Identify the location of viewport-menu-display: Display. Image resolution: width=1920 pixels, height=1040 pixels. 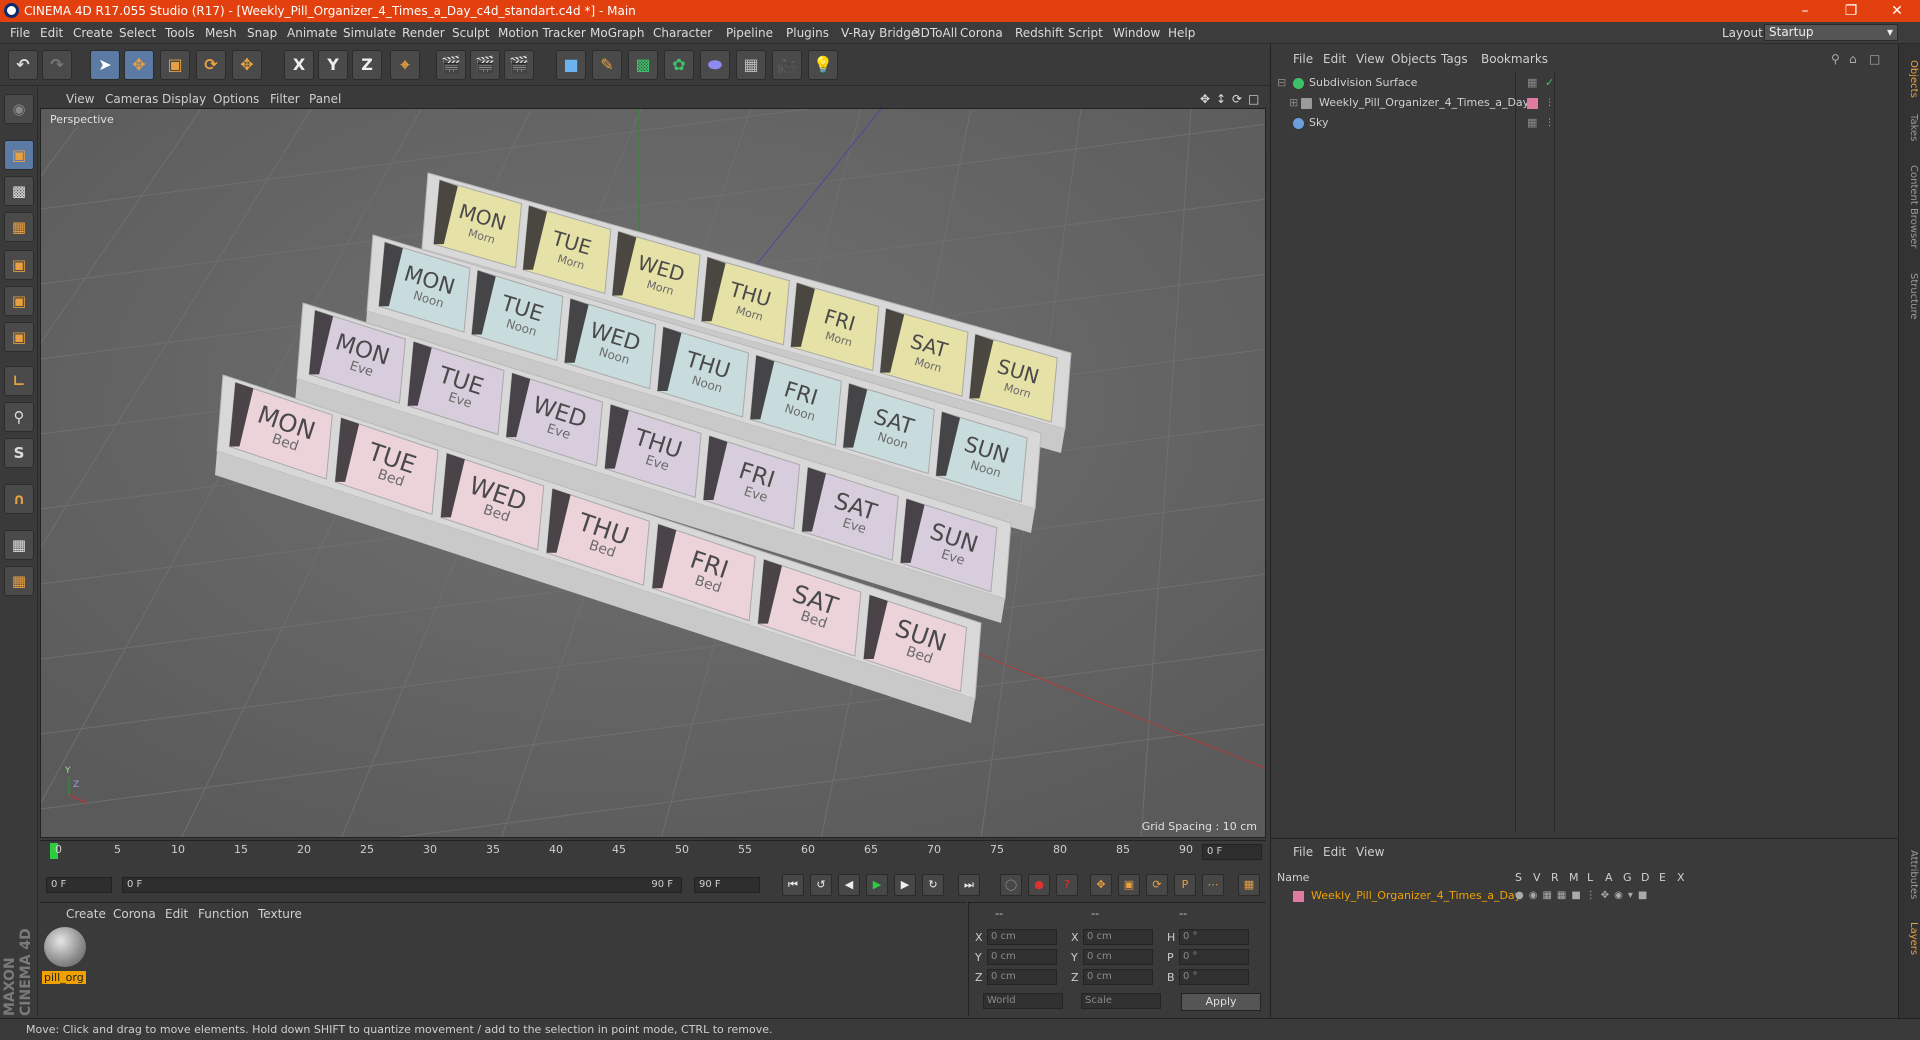
(184, 99).